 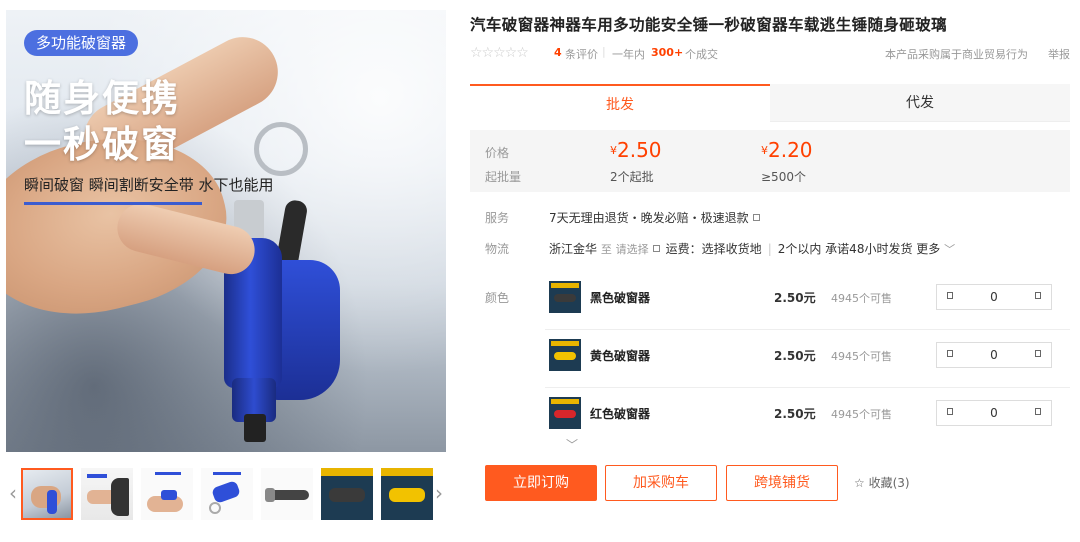 What do you see at coordinates (149, 185) in the screenshot?
I see `promo-subline: 瞬间破窗 瞬间割断安全带 水下也能用` at bounding box center [149, 185].